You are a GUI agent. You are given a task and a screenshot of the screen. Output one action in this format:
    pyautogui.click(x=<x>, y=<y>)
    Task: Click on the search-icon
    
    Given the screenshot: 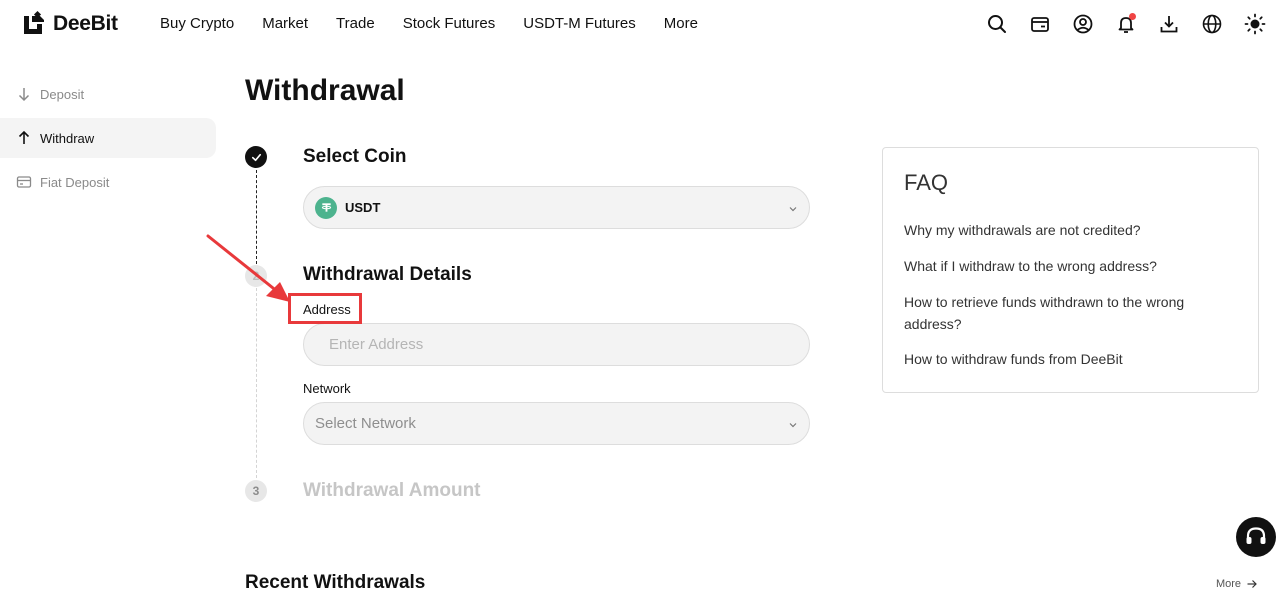 What is the action you would take?
    pyautogui.click(x=997, y=24)
    